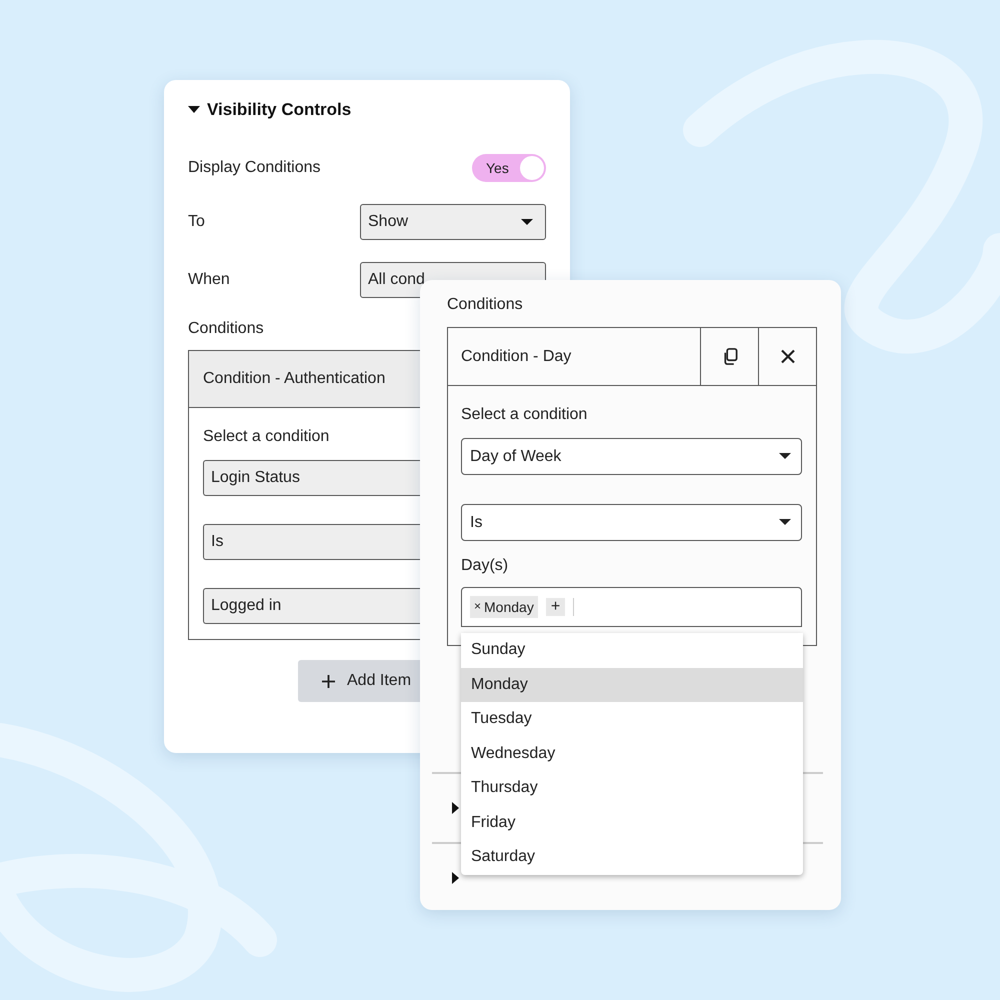 This screenshot has height=1000, width=1000. I want to click on dropdown-option: Tuesday, so click(632, 719).